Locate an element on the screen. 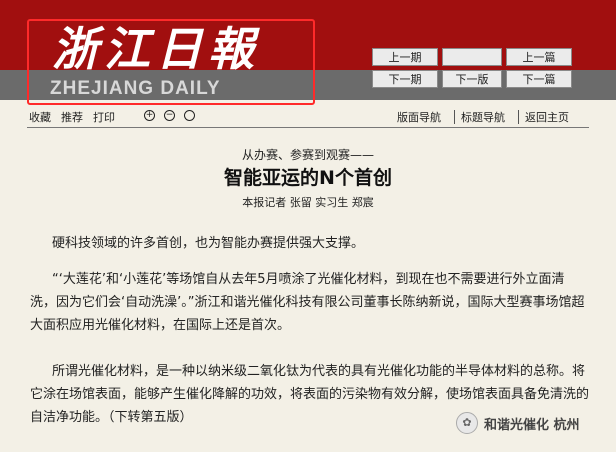 Image resolution: width=616 pixels, height=452 pixels. article-paragraph: 硬科技领域的许多首创，也为智能办赛提供强大支撑。 is located at coordinates (208, 243).